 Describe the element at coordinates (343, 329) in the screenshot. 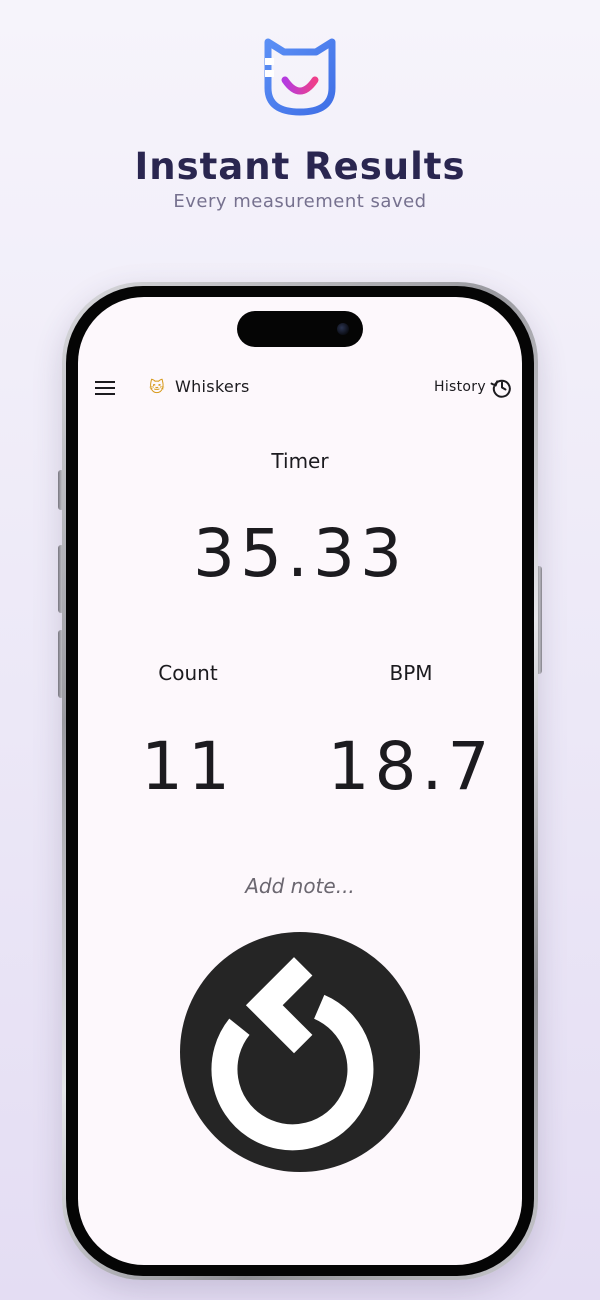

I see `front-camera` at that location.